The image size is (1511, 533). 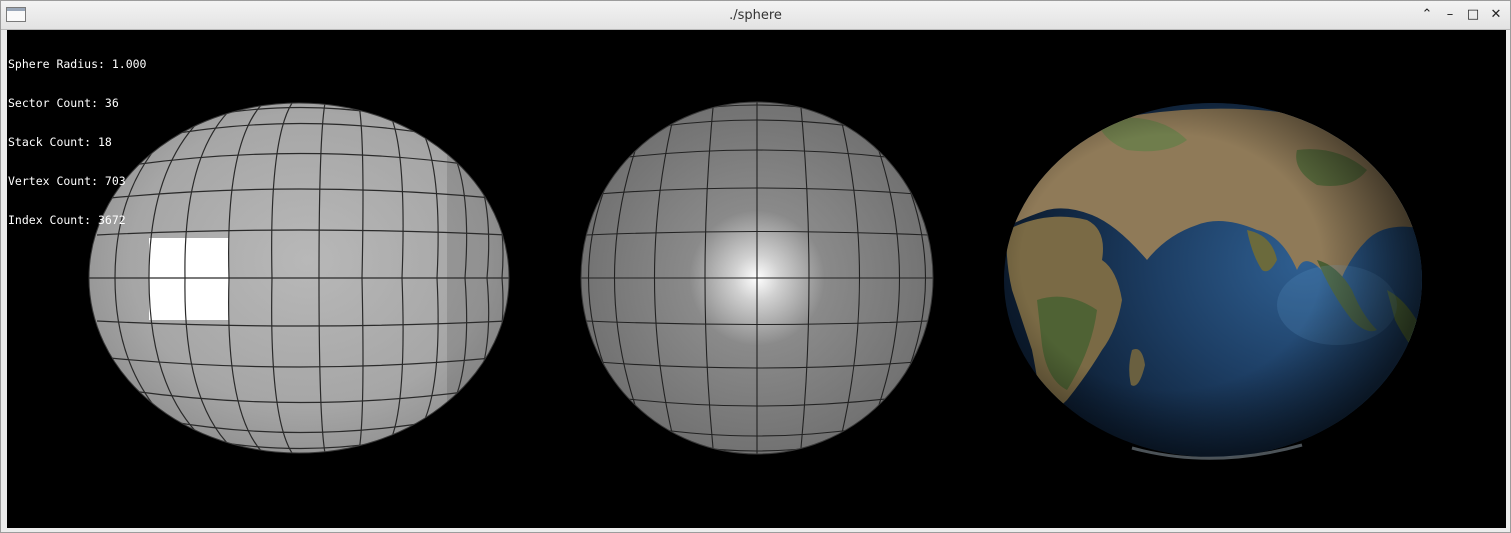 I want to click on shade-icon: ⌃, so click(x=1427, y=15).